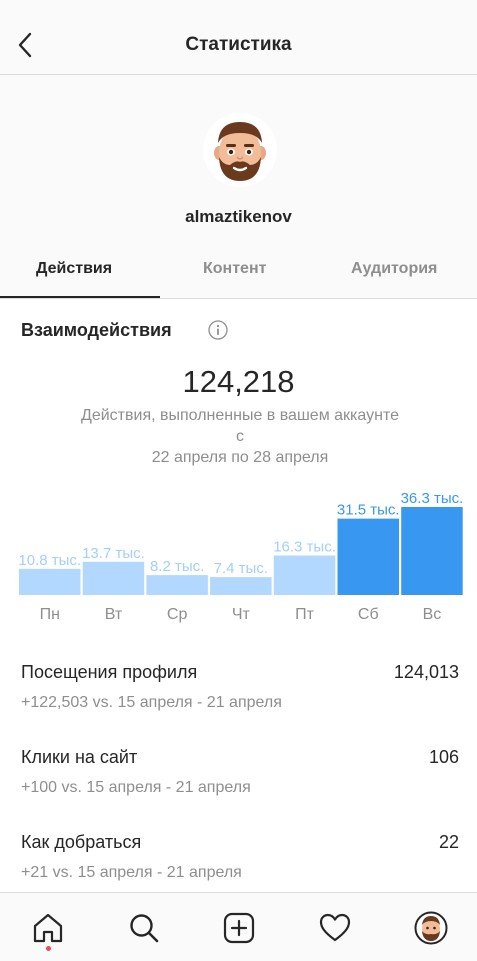 This screenshot has height=961, width=477. I want to click on chart-day-label: Сб, so click(368, 614).